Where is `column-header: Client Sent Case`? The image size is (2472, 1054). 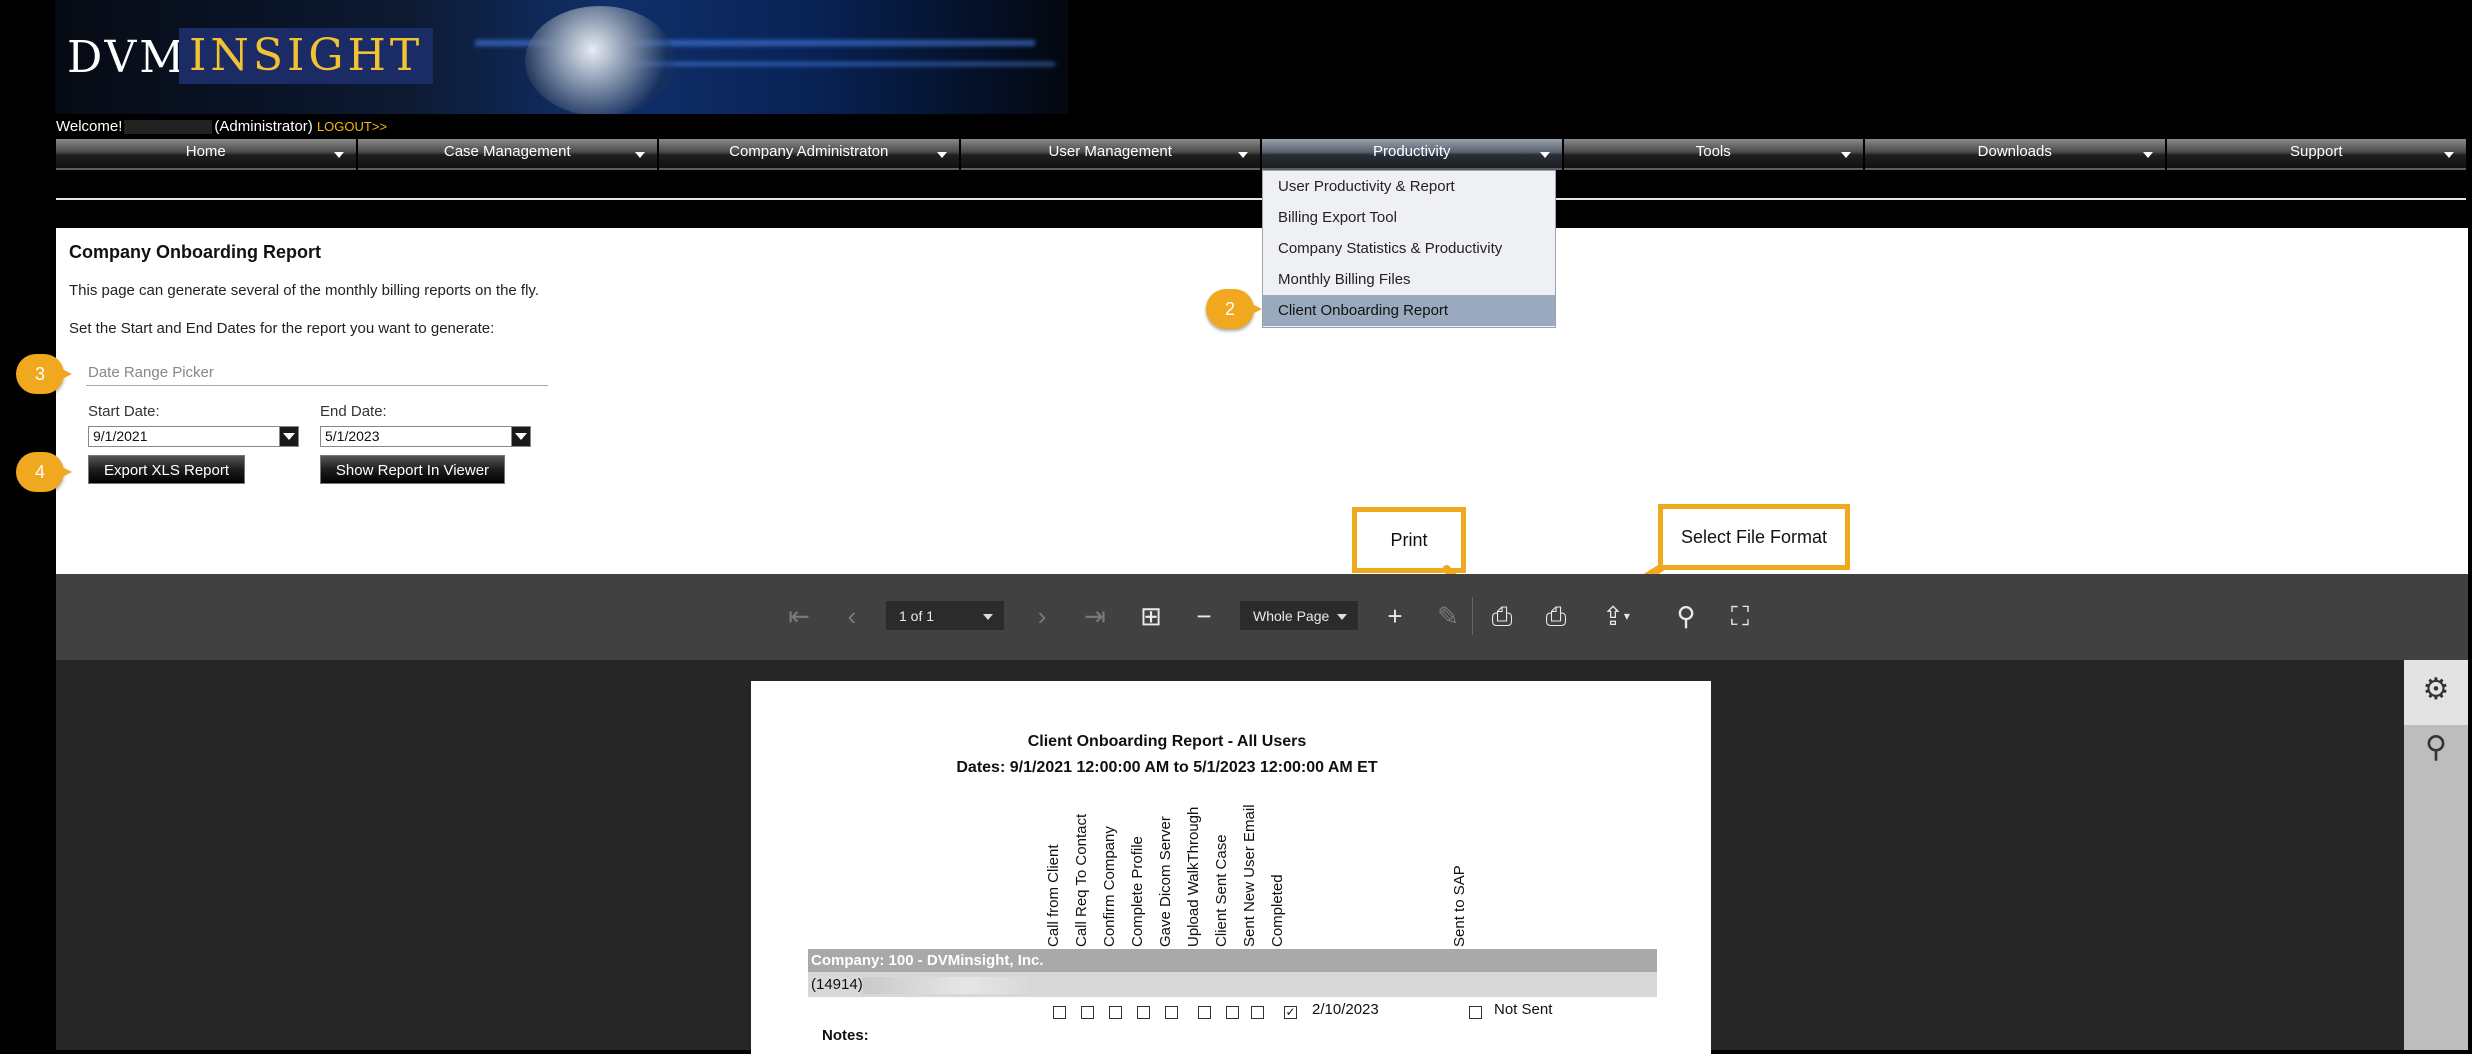
column-header: Client Sent Case is located at coordinates (1221, 890).